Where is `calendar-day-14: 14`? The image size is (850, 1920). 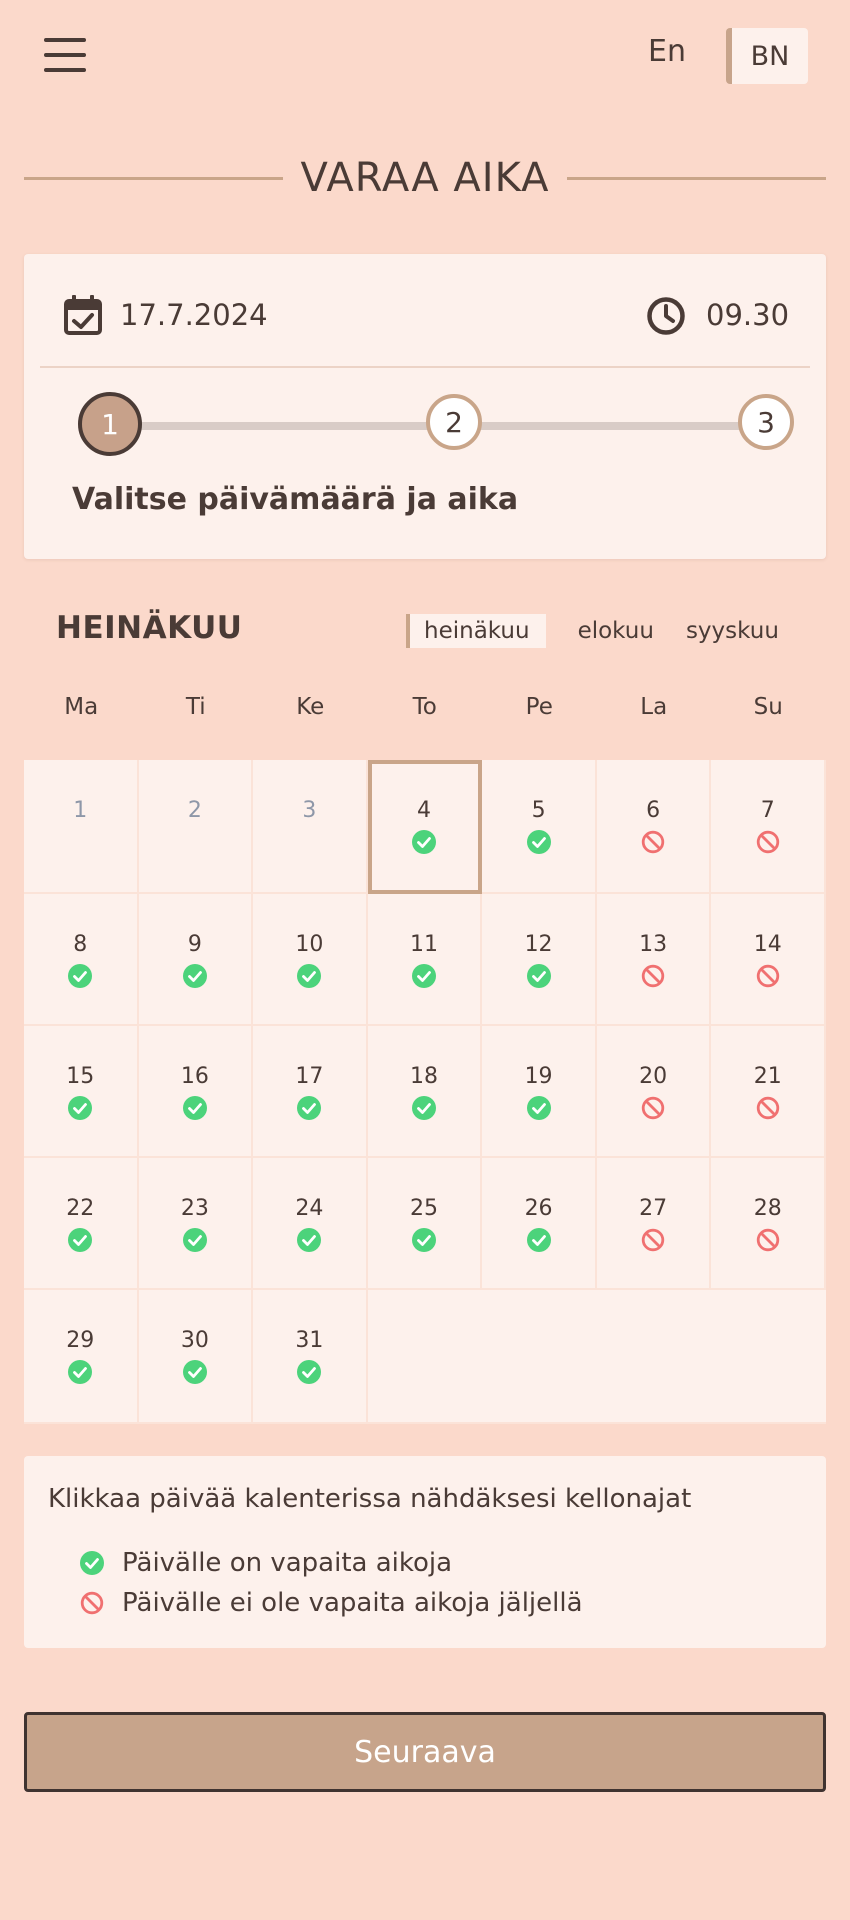
calendar-day-14: 14 is located at coordinates (768, 960).